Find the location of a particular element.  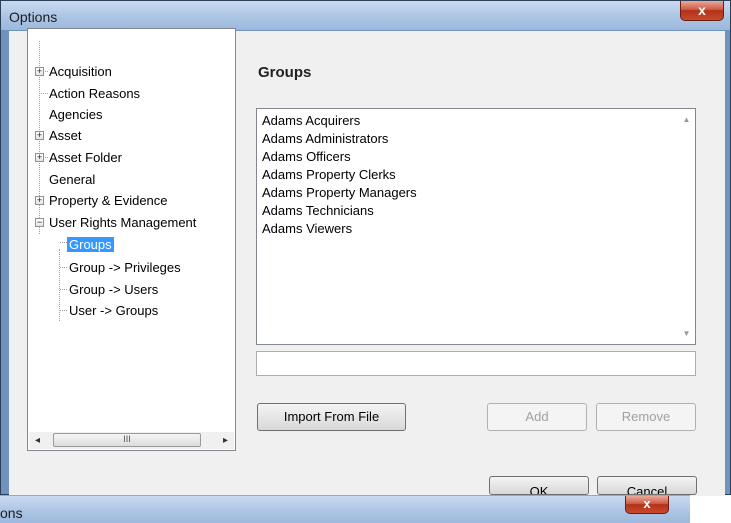

tree-item-label: Groups is located at coordinates (90, 244).